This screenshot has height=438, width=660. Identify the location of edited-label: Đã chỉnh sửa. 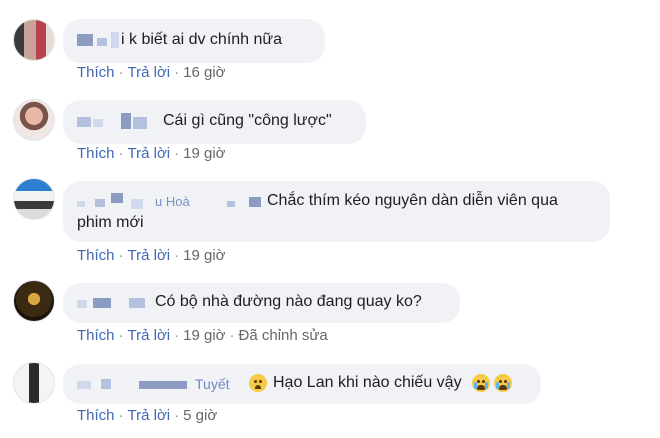
(283, 335).